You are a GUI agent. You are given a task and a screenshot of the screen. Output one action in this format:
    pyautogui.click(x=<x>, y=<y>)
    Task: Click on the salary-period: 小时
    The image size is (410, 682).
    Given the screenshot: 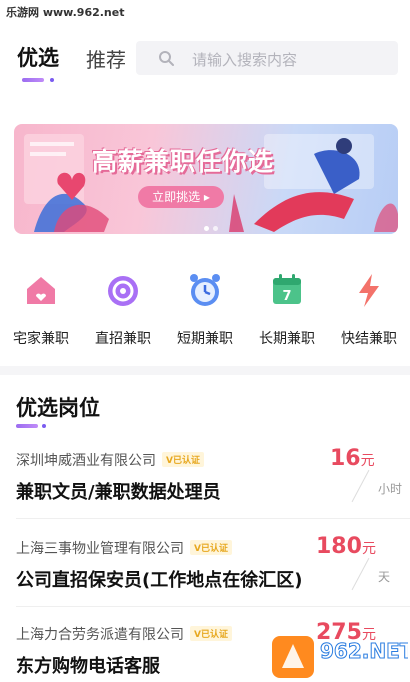 What is the action you would take?
    pyautogui.click(x=390, y=489)
    